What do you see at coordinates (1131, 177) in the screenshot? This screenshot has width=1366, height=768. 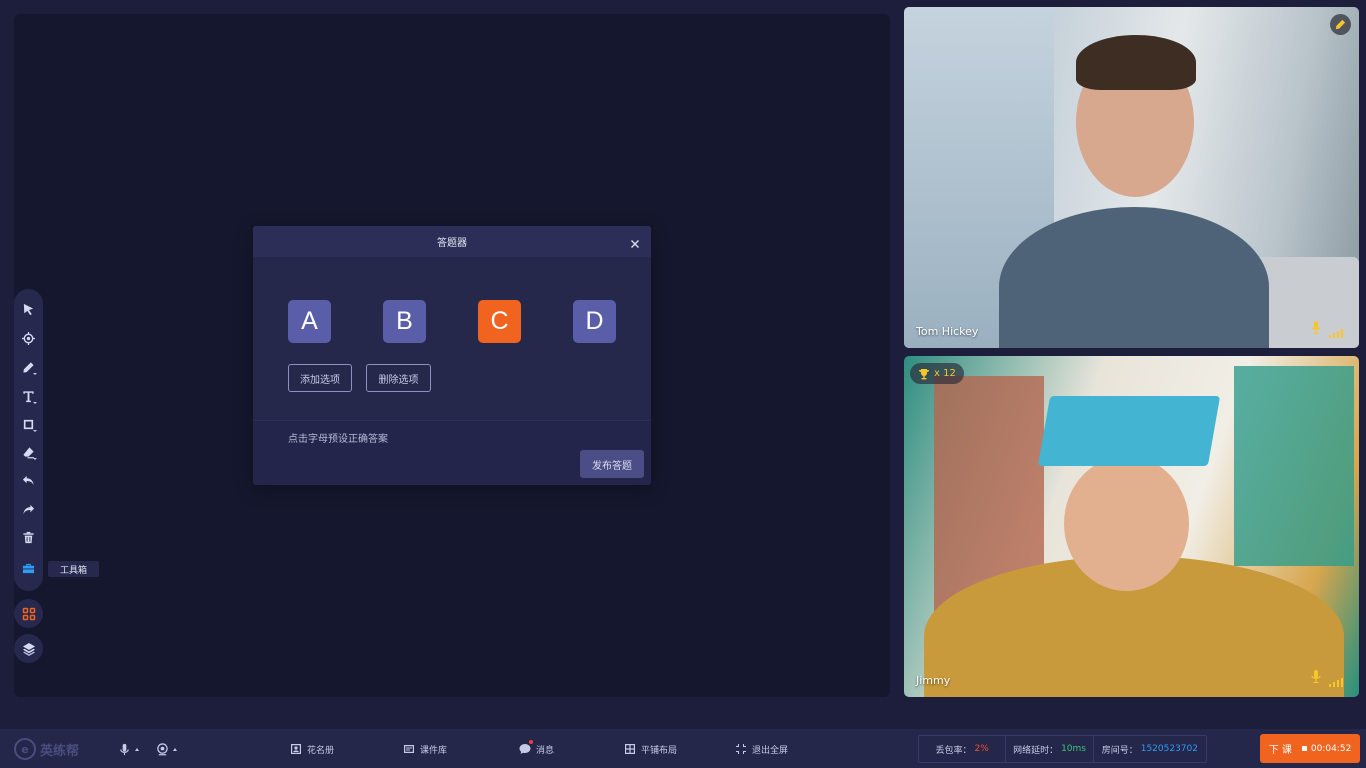 I see `teacher-video-tile: Tom Hickey` at bounding box center [1131, 177].